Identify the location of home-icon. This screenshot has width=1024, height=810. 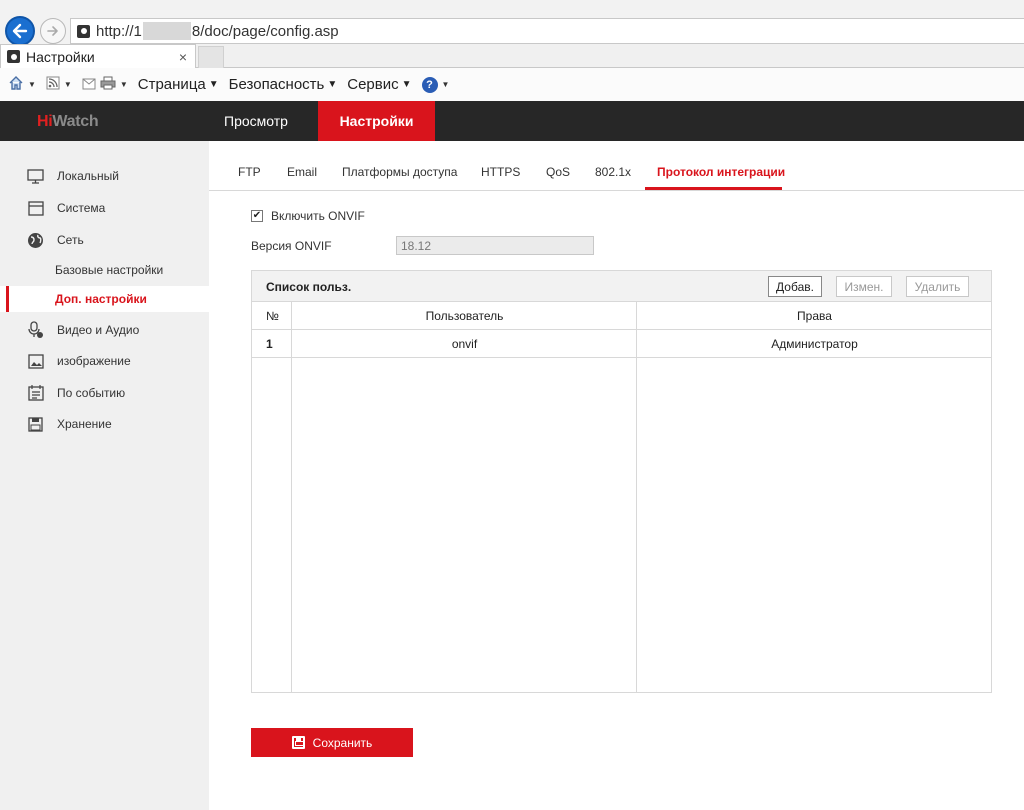
(16, 84).